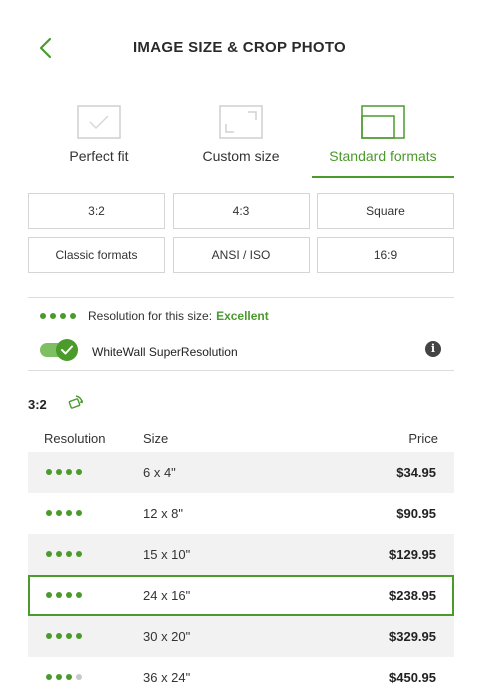 The height and width of the screenshot is (692, 479). I want to click on table-row: 24 x 16" $238.95, so click(241, 595).